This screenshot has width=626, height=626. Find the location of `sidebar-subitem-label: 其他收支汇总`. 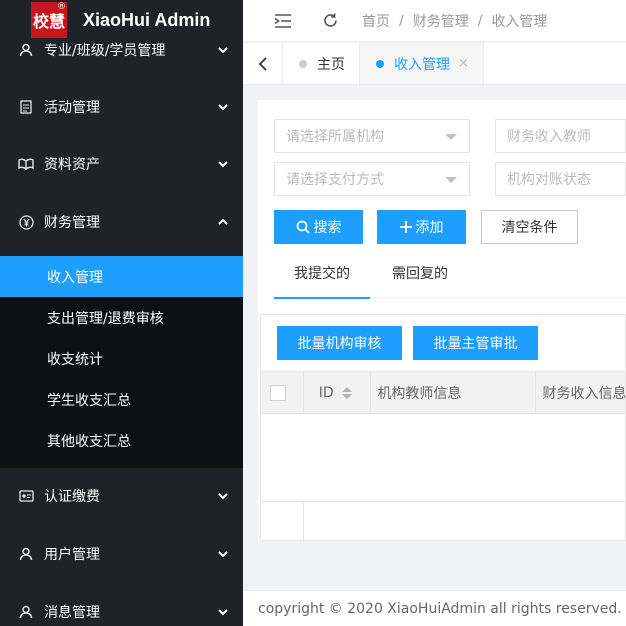

sidebar-subitem-label: 其他收支汇总 is located at coordinates (89, 441).